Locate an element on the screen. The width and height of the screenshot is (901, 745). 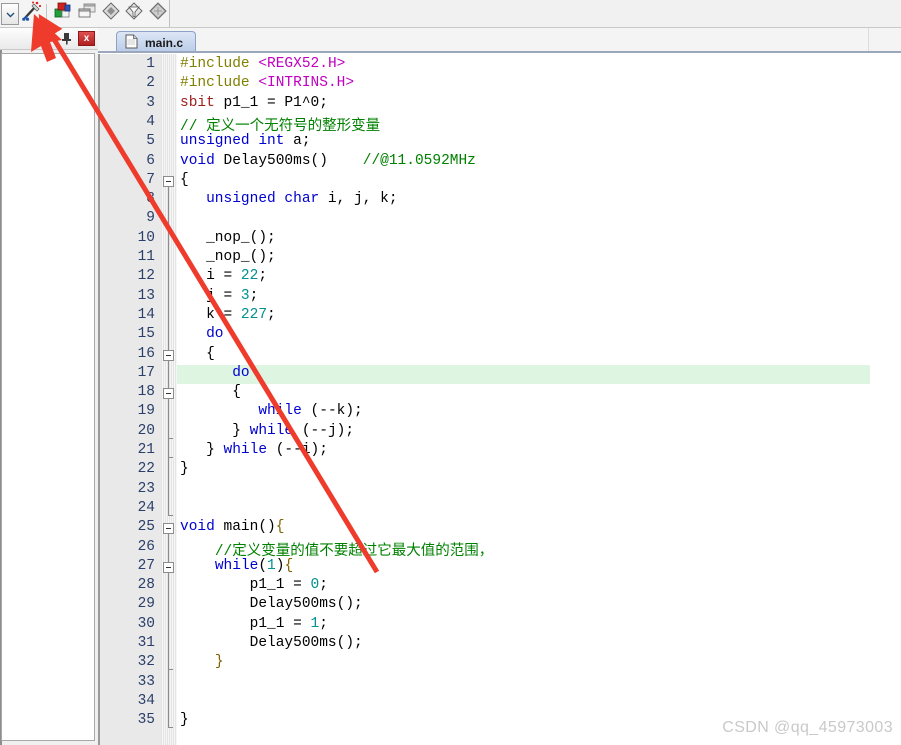
pin-icon is located at coordinates (66, 38).